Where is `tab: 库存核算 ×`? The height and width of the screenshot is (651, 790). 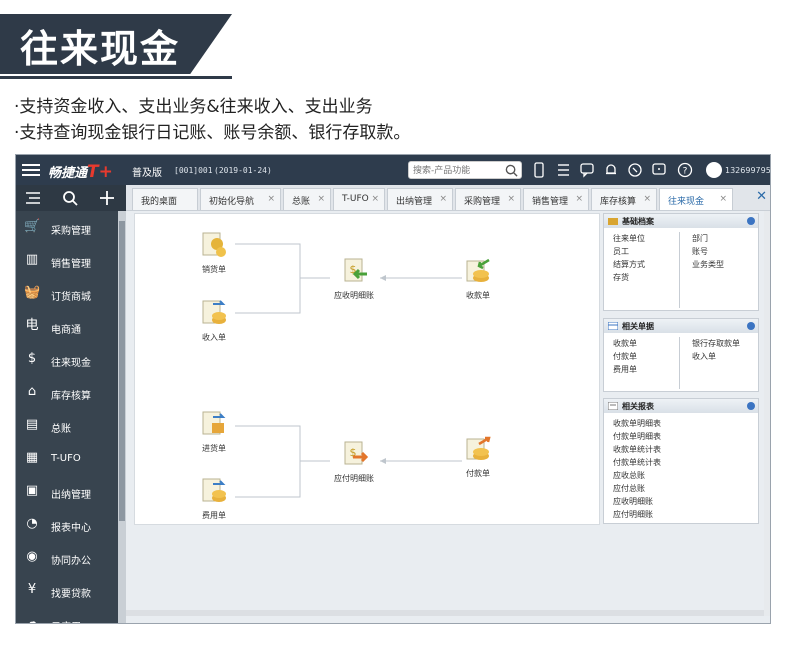
tab: 库存核算 × is located at coordinates (624, 199).